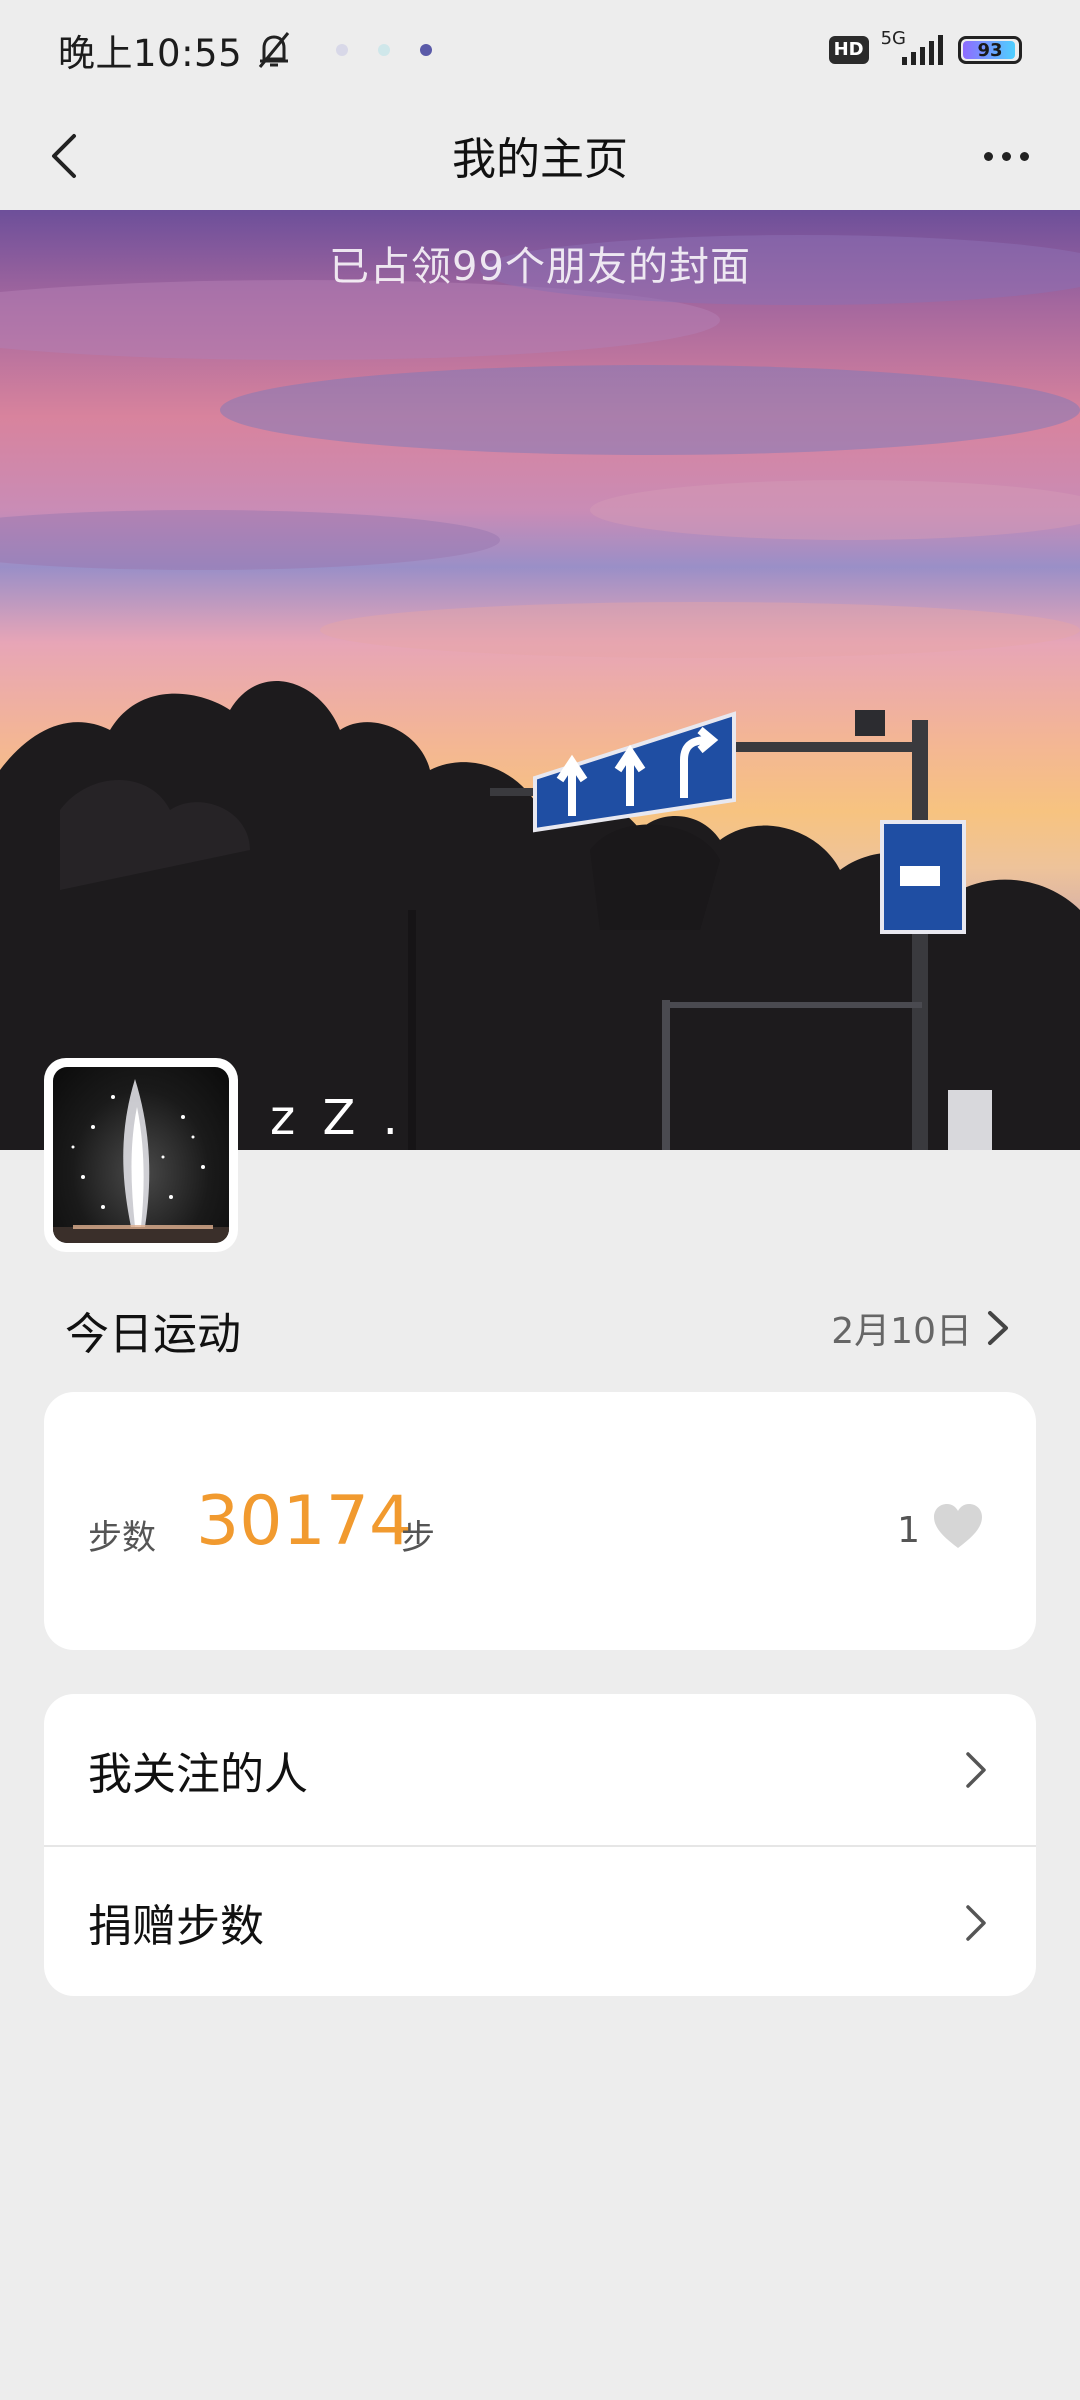 The width and height of the screenshot is (1080, 2400). I want to click on more-dots-icon, so click(1006, 156).